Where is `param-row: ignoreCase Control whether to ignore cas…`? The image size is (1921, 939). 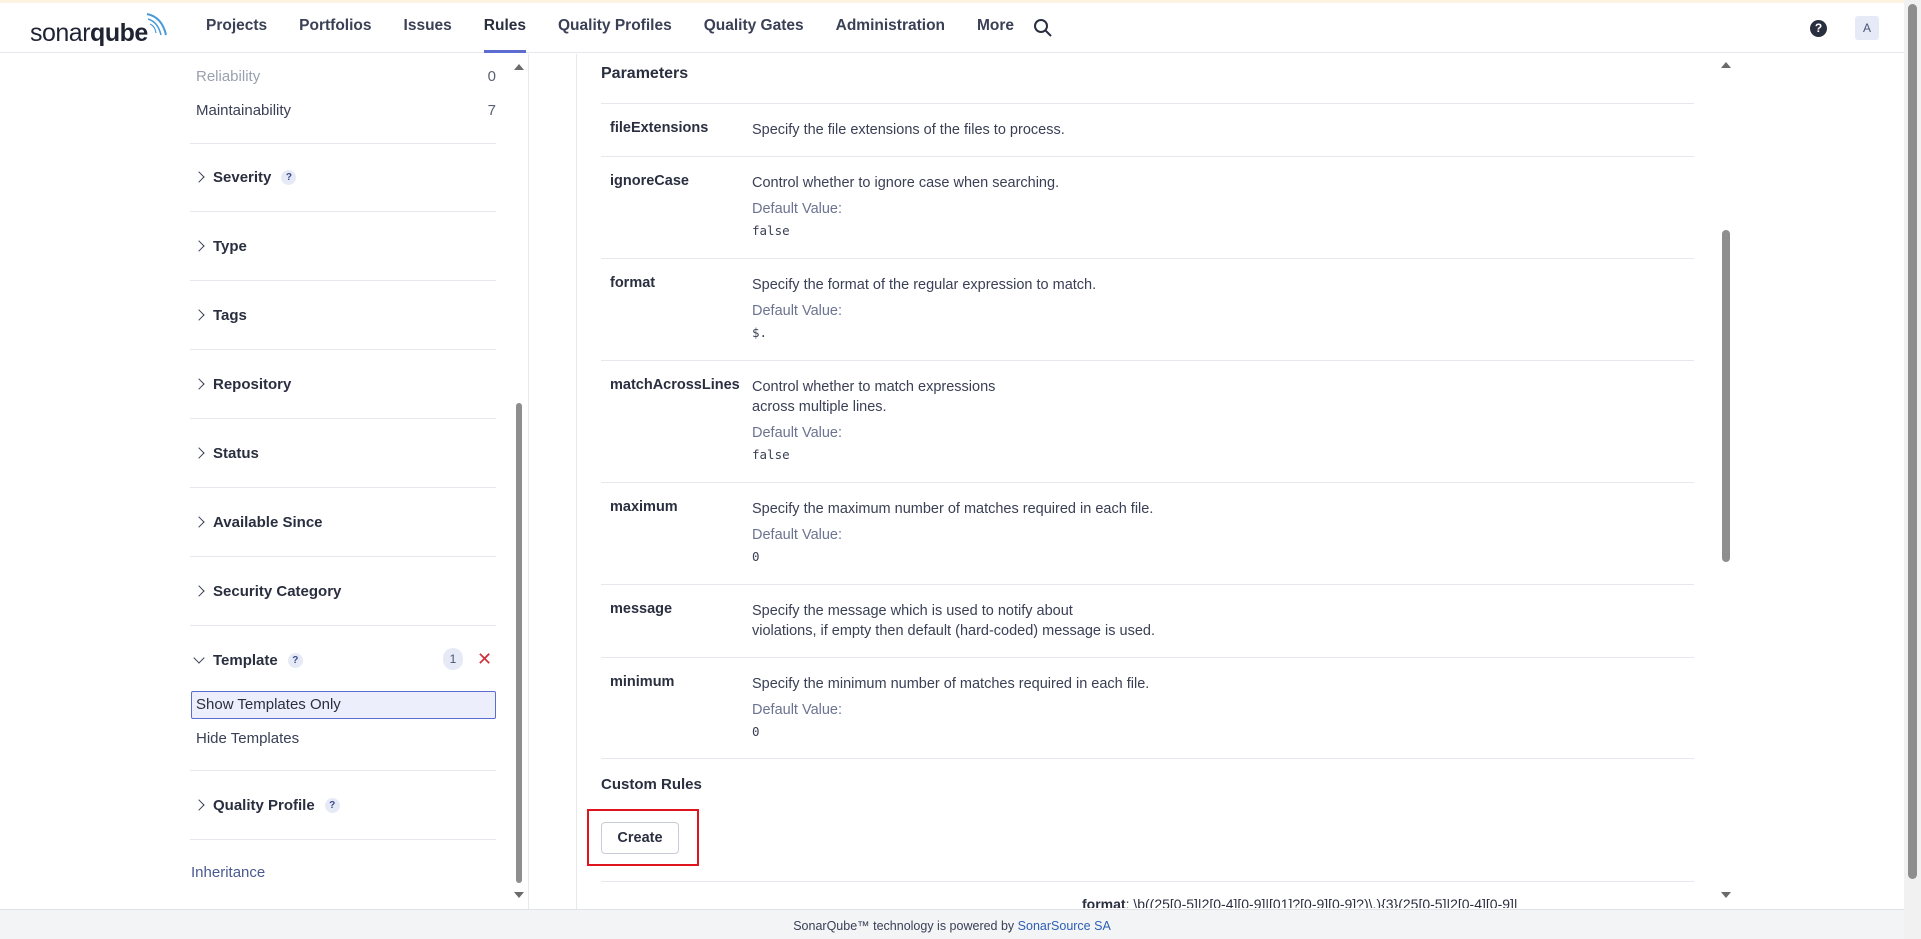
param-row: ignoreCase Control whether to ignore cas… is located at coordinates (1147, 207).